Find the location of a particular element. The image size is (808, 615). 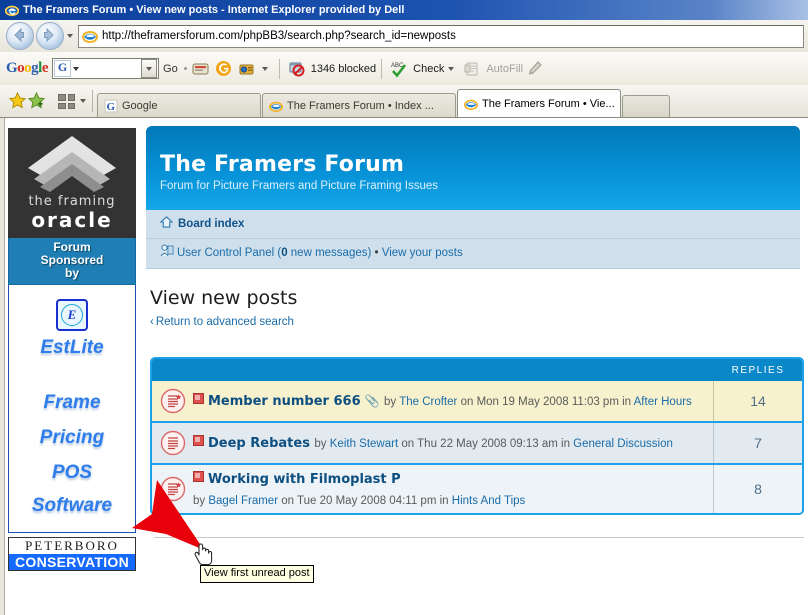

spellcheck-label: Check is located at coordinates (429, 68).